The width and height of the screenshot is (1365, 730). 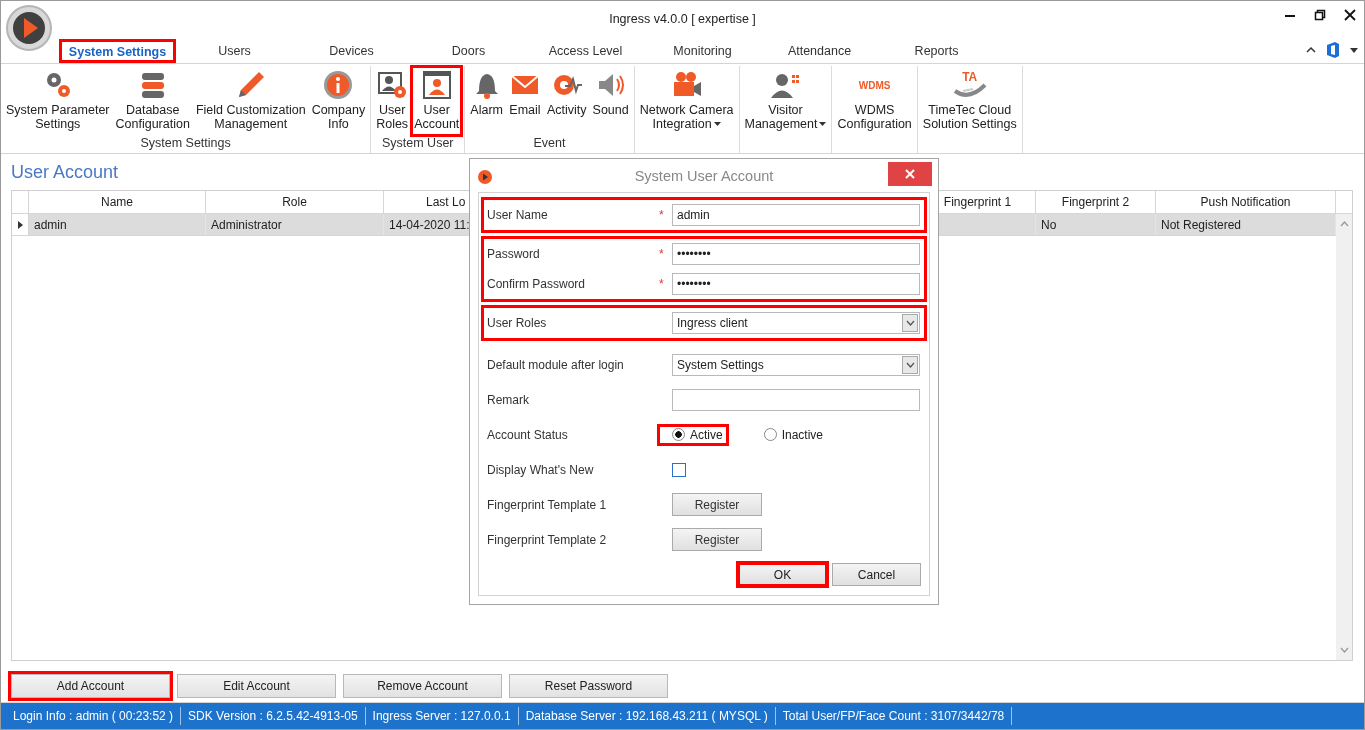 What do you see at coordinates (436, 85) in the screenshot?
I see `user-account-icon` at bounding box center [436, 85].